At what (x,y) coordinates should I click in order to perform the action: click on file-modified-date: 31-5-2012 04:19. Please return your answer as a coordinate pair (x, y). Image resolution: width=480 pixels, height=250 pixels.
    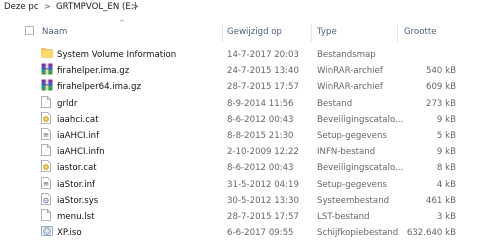
    Looking at the image, I should click on (263, 184).